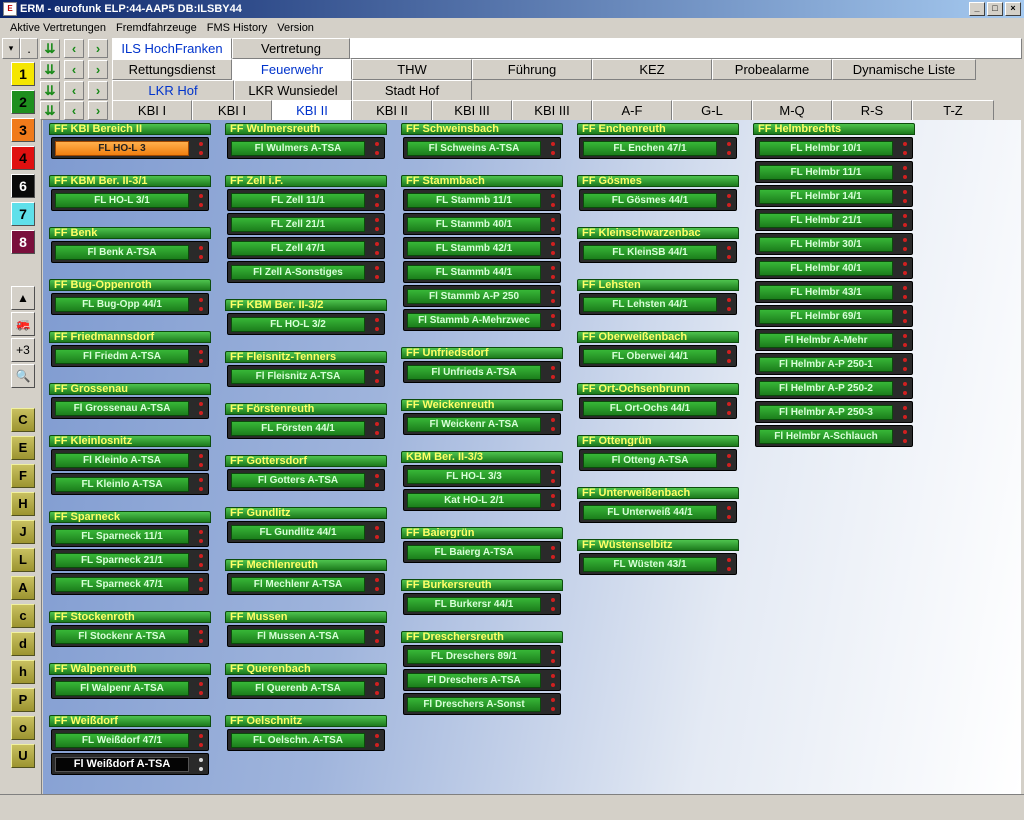  What do you see at coordinates (11, 48) in the screenshot?
I see `dropdown-button: ▾` at bounding box center [11, 48].